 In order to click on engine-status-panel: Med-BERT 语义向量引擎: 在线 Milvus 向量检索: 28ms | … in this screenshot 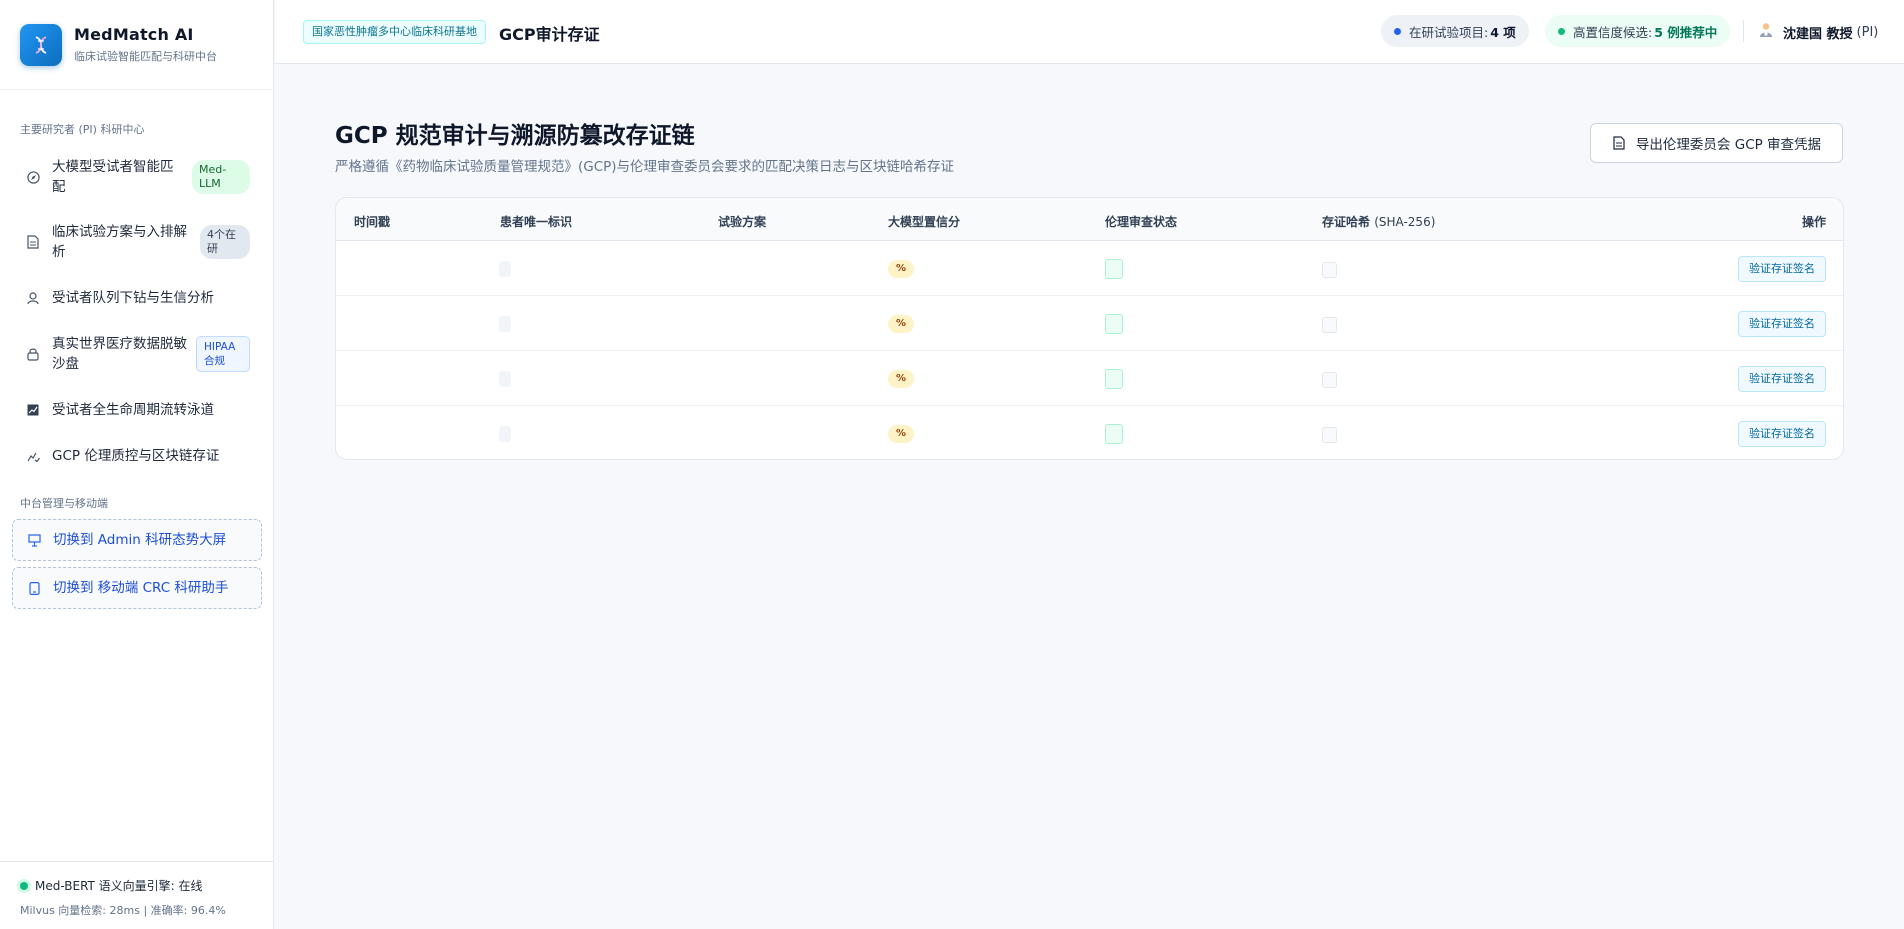, I will do `click(137, 895)`.